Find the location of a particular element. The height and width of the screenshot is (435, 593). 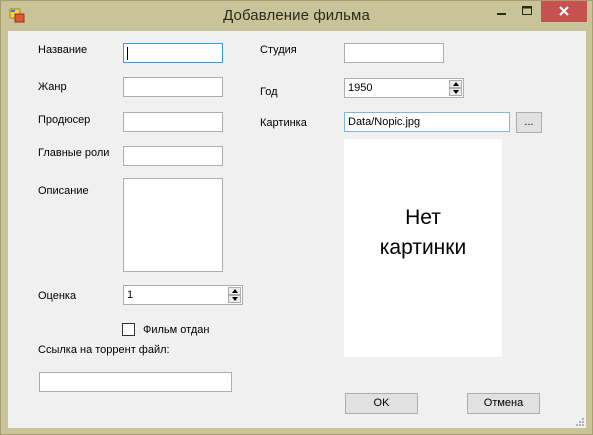

year-label: Год is located at coordinates (269, 92).